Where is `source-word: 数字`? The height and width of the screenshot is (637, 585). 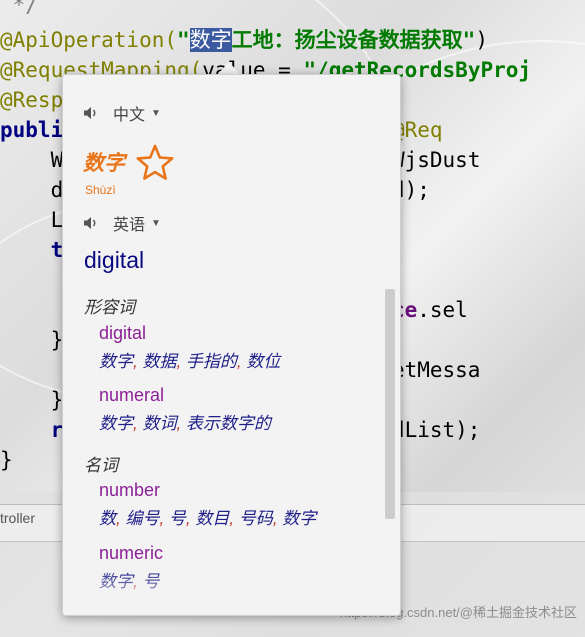
source-word: 数字 is located at coordinates (104, 163).